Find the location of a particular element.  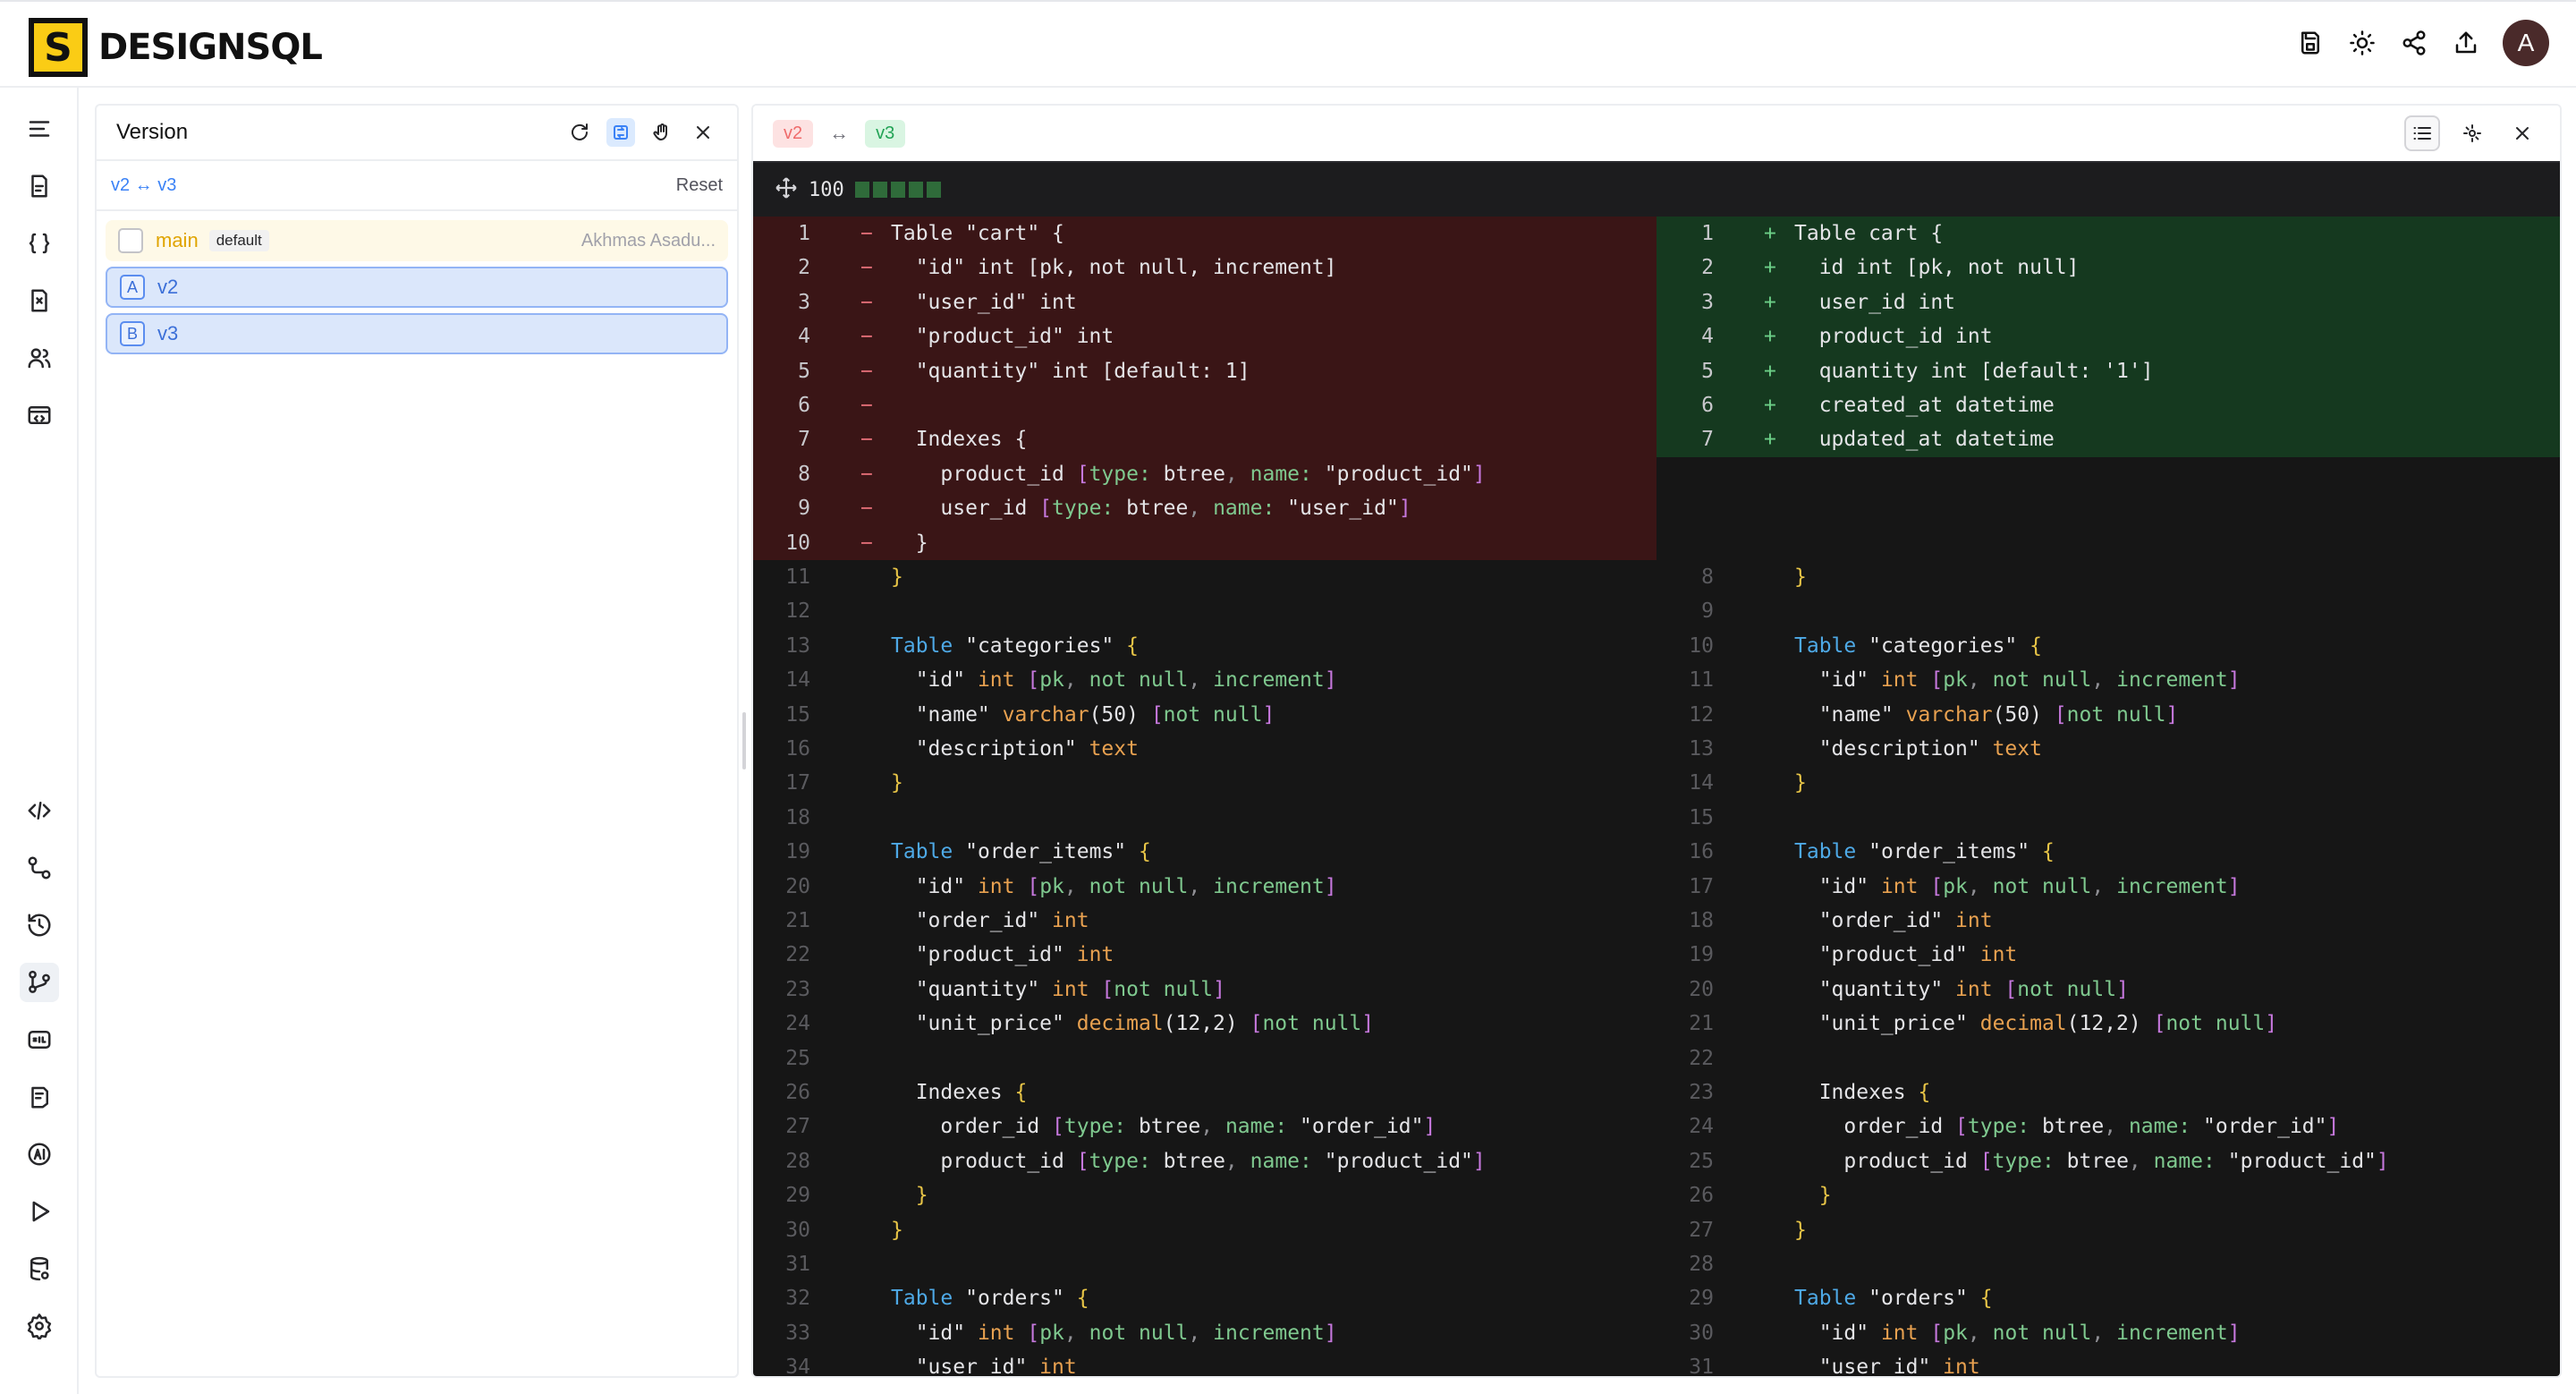

line-number: 31 is located at coordinates (1701, 1367).